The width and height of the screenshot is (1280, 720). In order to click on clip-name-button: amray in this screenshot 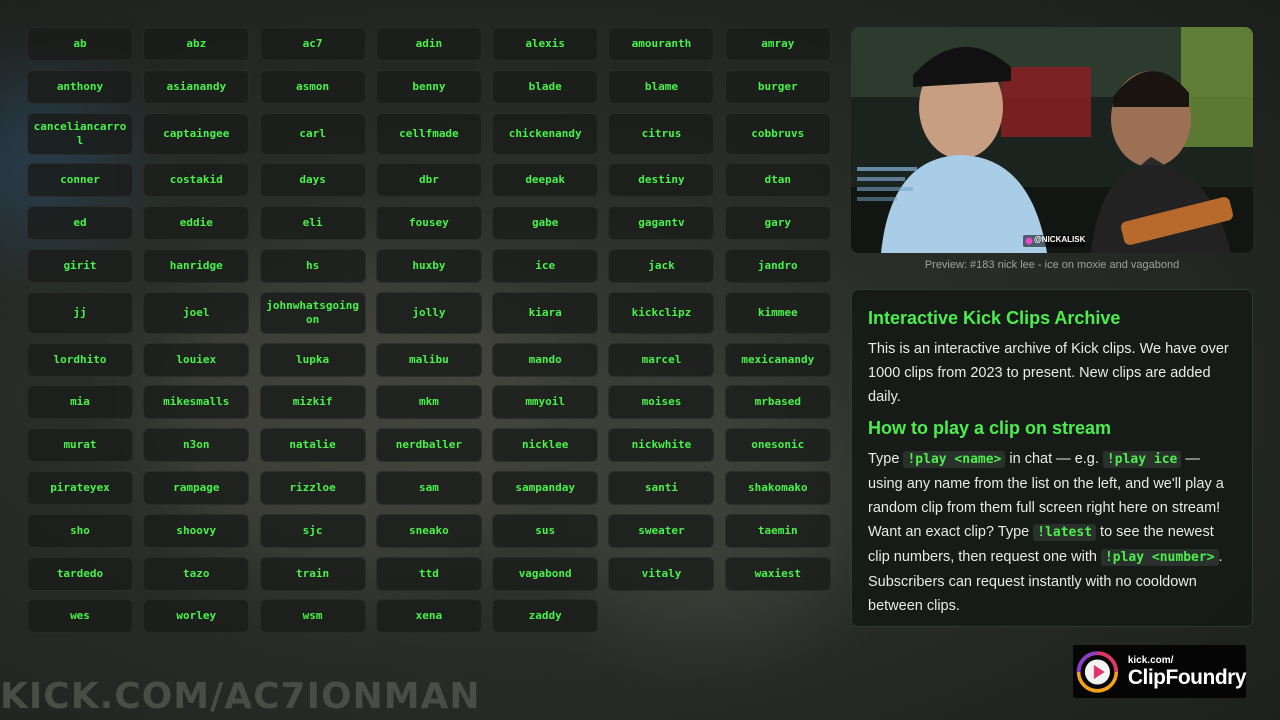, I will do `click(777, 44)`.